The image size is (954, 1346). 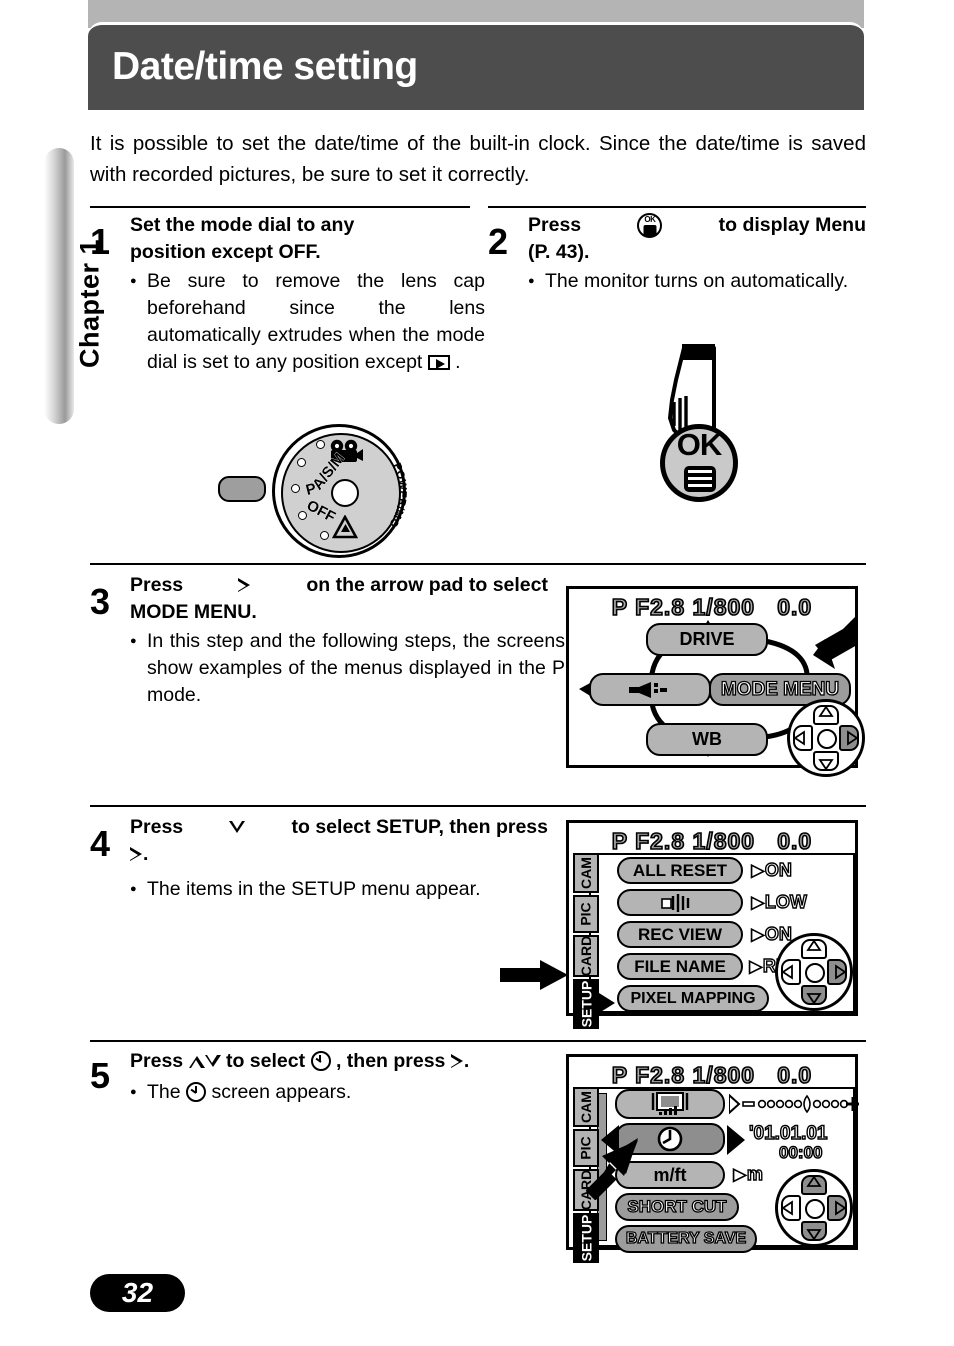 What do you see at coordinates (700, 479) in the screenshot?
I see `menu-list-icon` at bounding box center [700, 479].